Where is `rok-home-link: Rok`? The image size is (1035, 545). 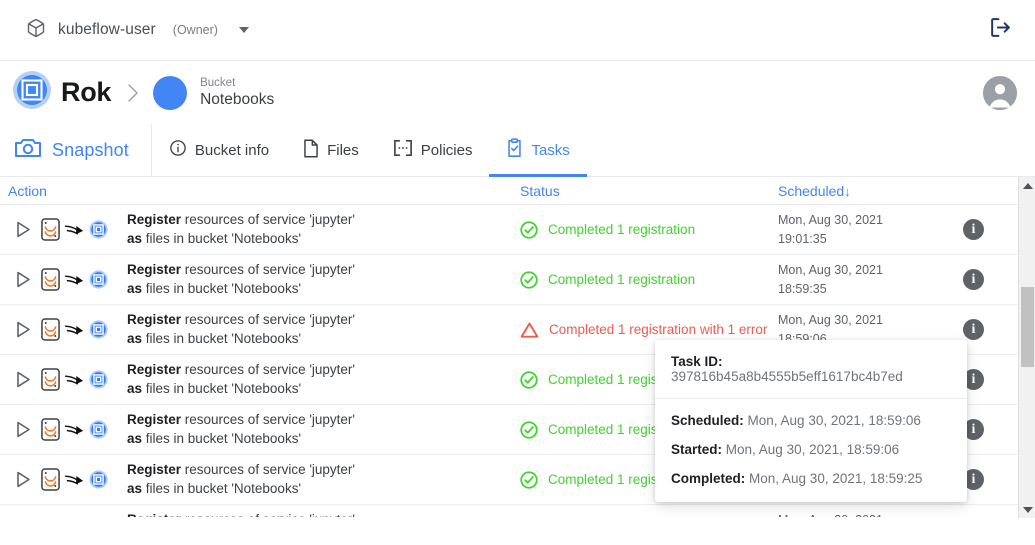 rok-home-link: Rok is located at coordinates (61, 92).